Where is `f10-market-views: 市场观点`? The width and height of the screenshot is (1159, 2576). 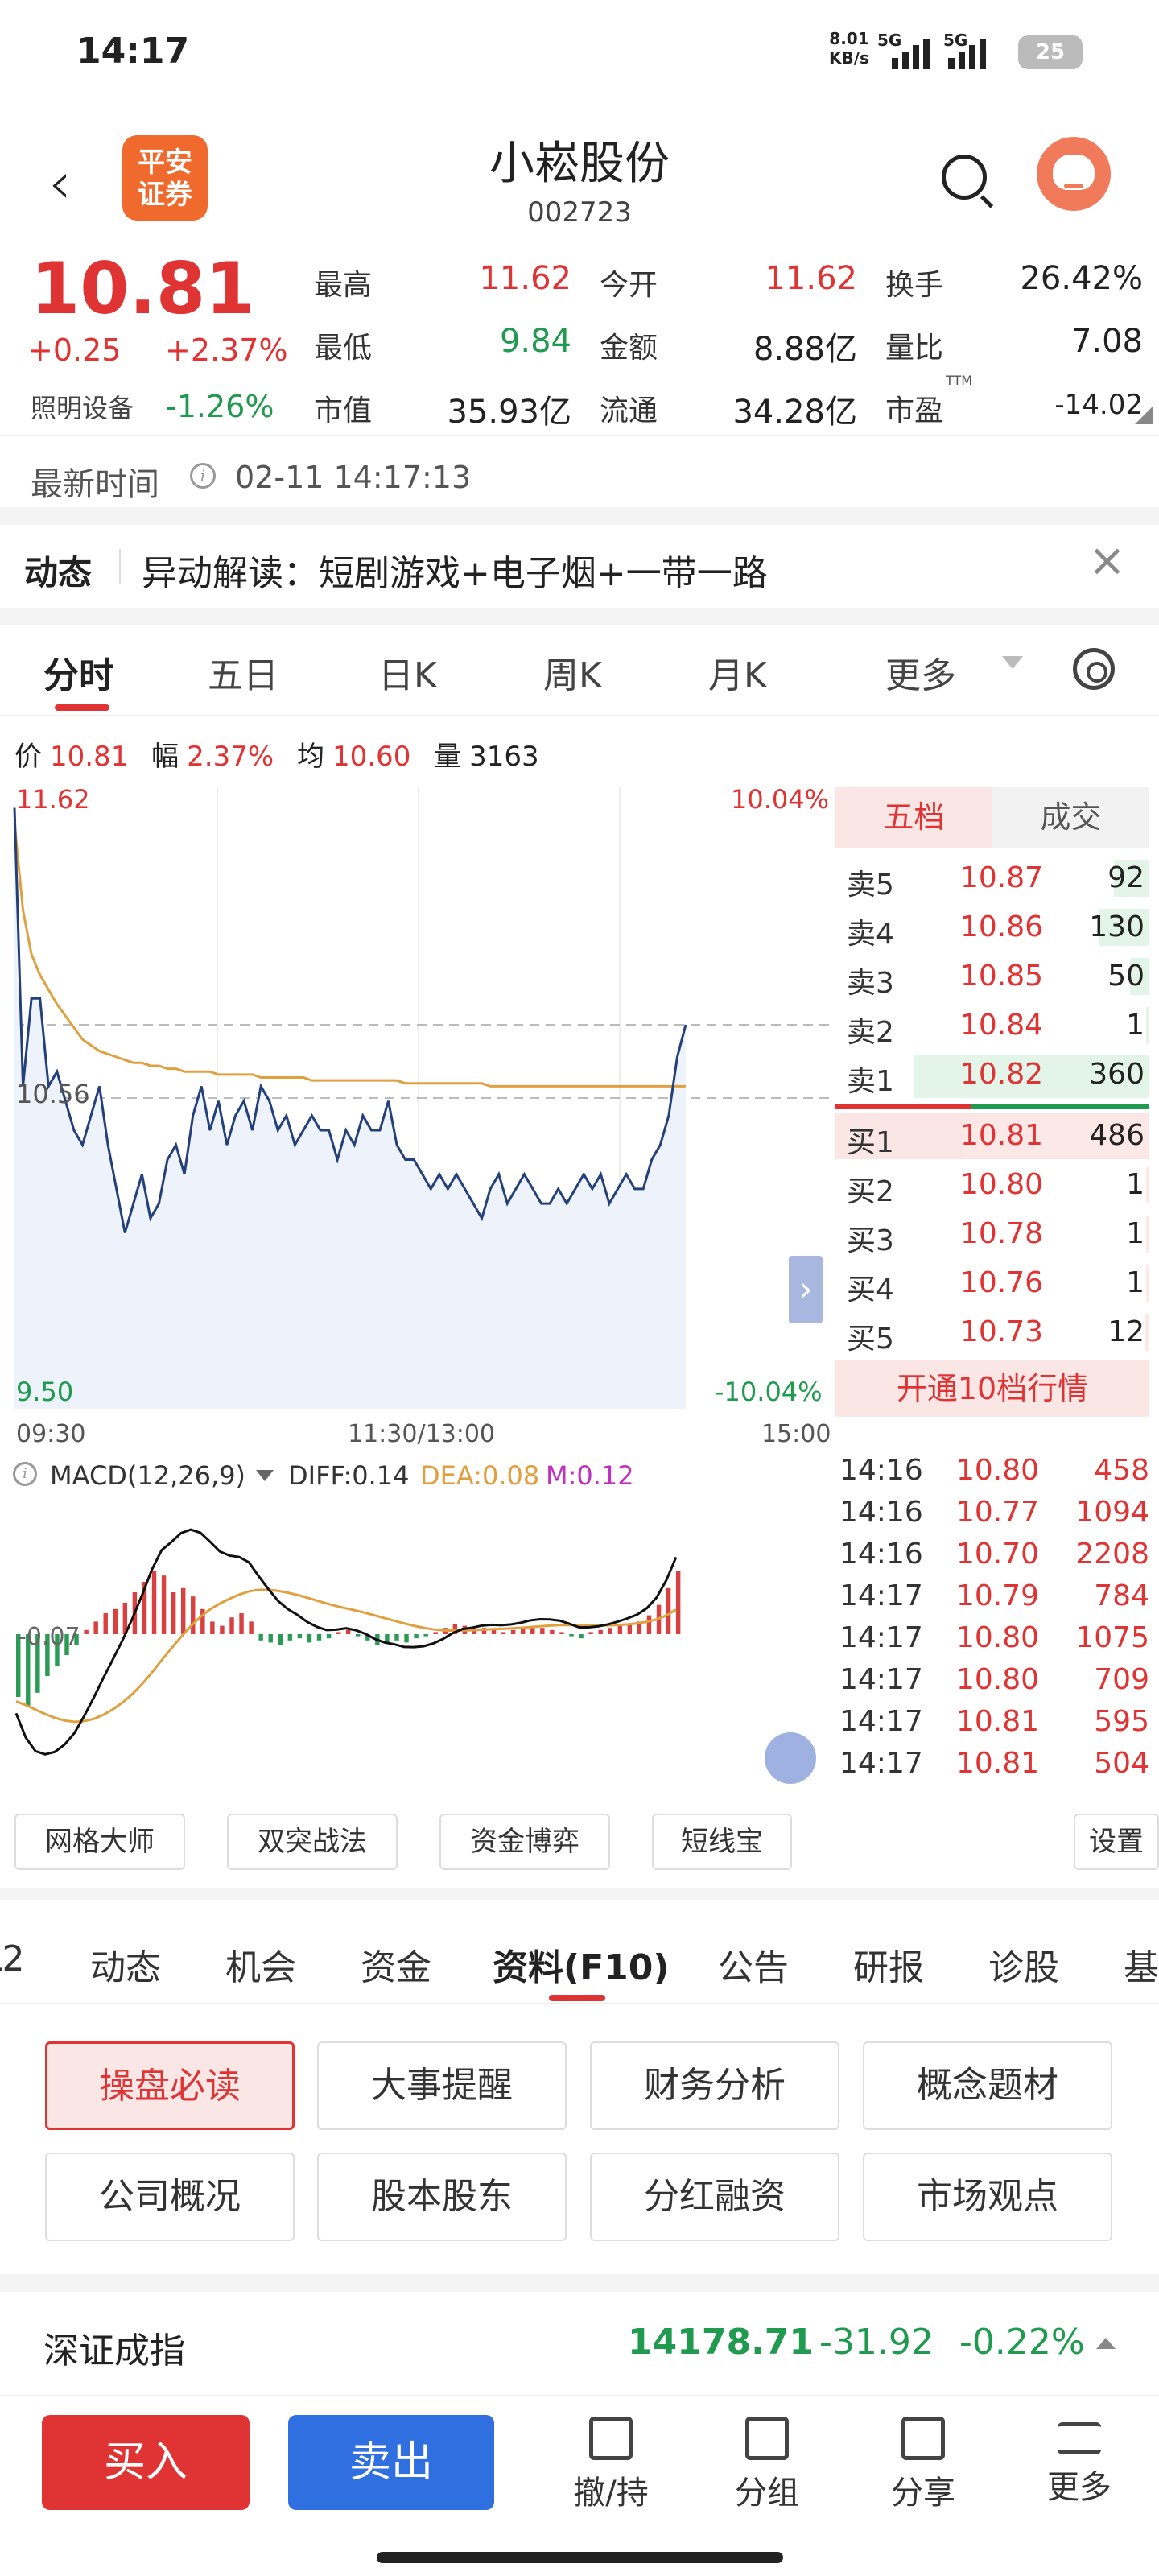
f10-market-views: 市场观点 is located at coordinates (987, 2197).